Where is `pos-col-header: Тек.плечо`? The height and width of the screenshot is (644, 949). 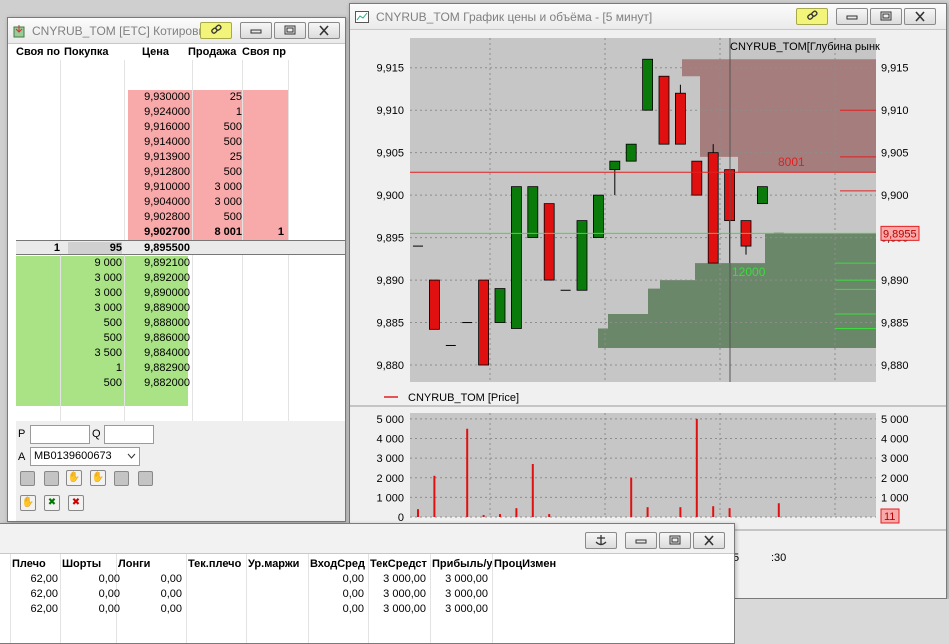
pos-col-header: Тек.плечо is located at coordinates (218, 564).